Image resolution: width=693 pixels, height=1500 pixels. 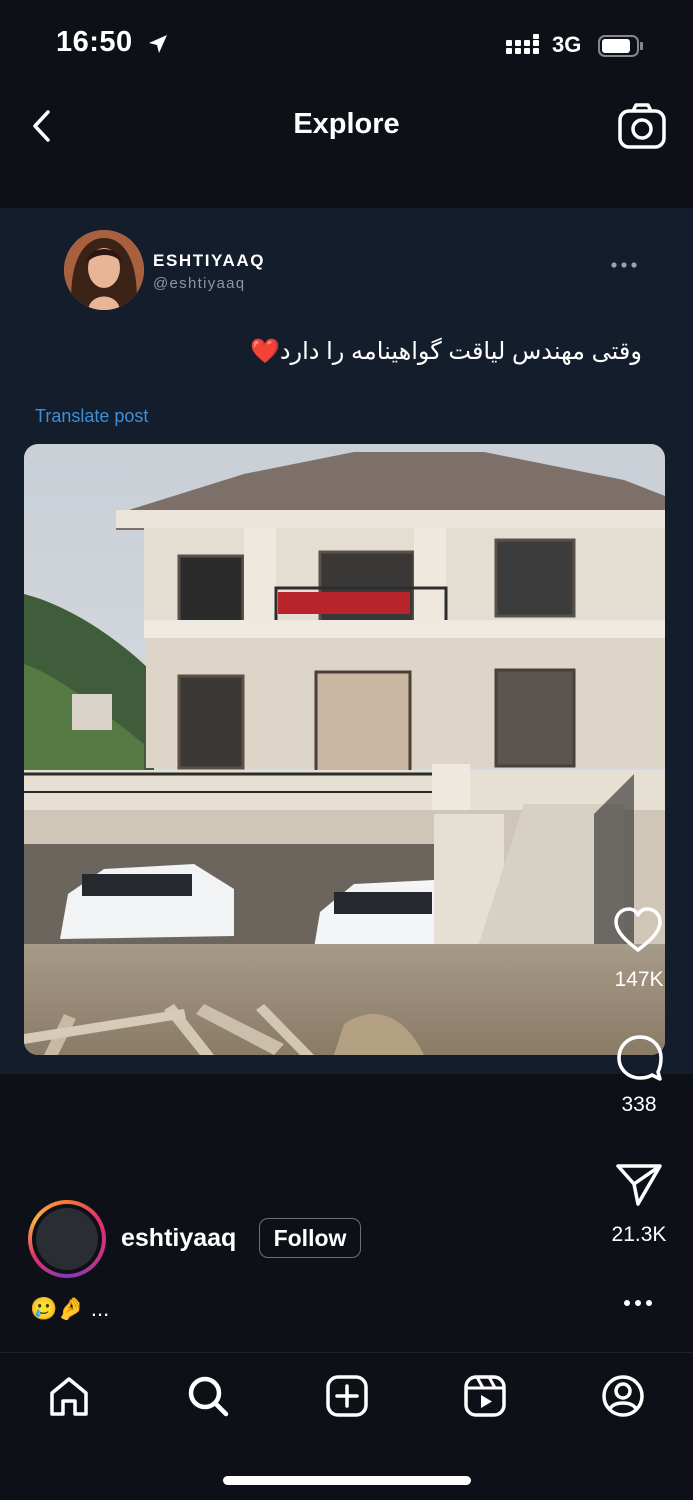 I want to click on search-icon, so click(x=208, y=1396).